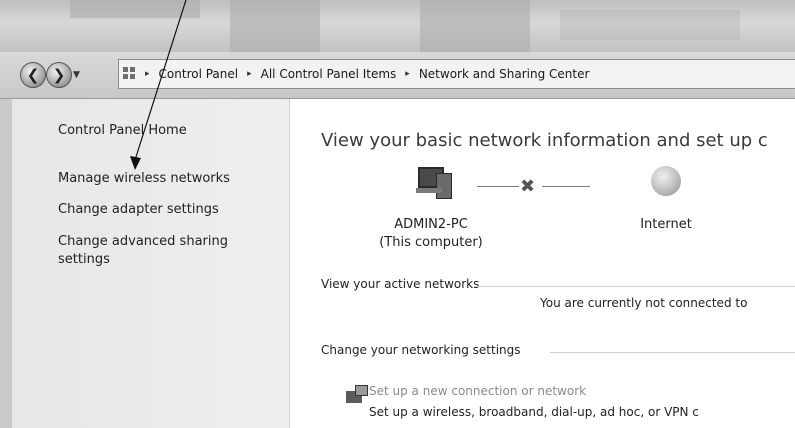 Image resolution: width=795 pixels, height=428 pixels. What do you see at coordinates (158, 251) in the screenshot?
I see `sidebar-item-advanced-sharing: Change advanced sharing settings` at bounding box center [158, 251].